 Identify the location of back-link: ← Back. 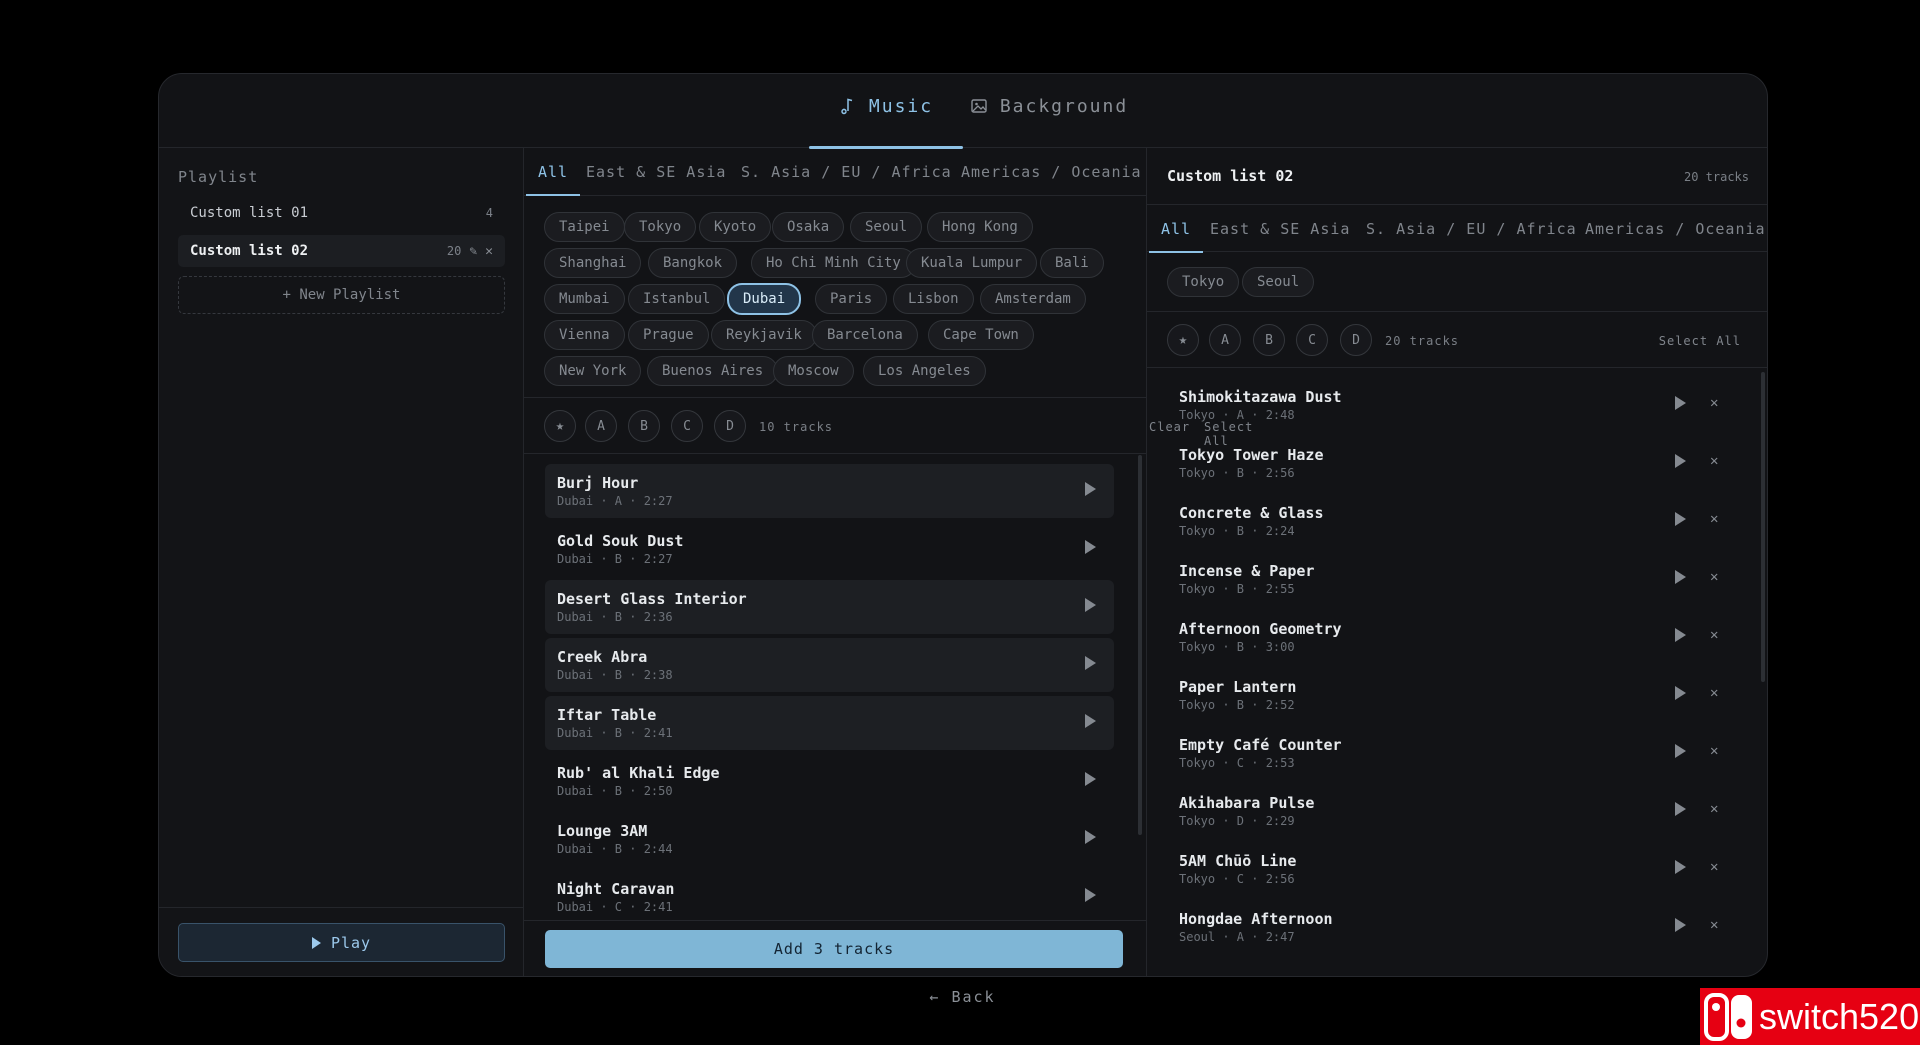
(960, 997).